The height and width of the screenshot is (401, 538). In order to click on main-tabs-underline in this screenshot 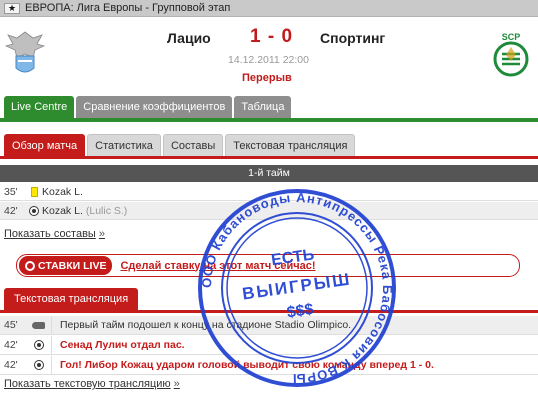, I will do `click(269, 120)`.